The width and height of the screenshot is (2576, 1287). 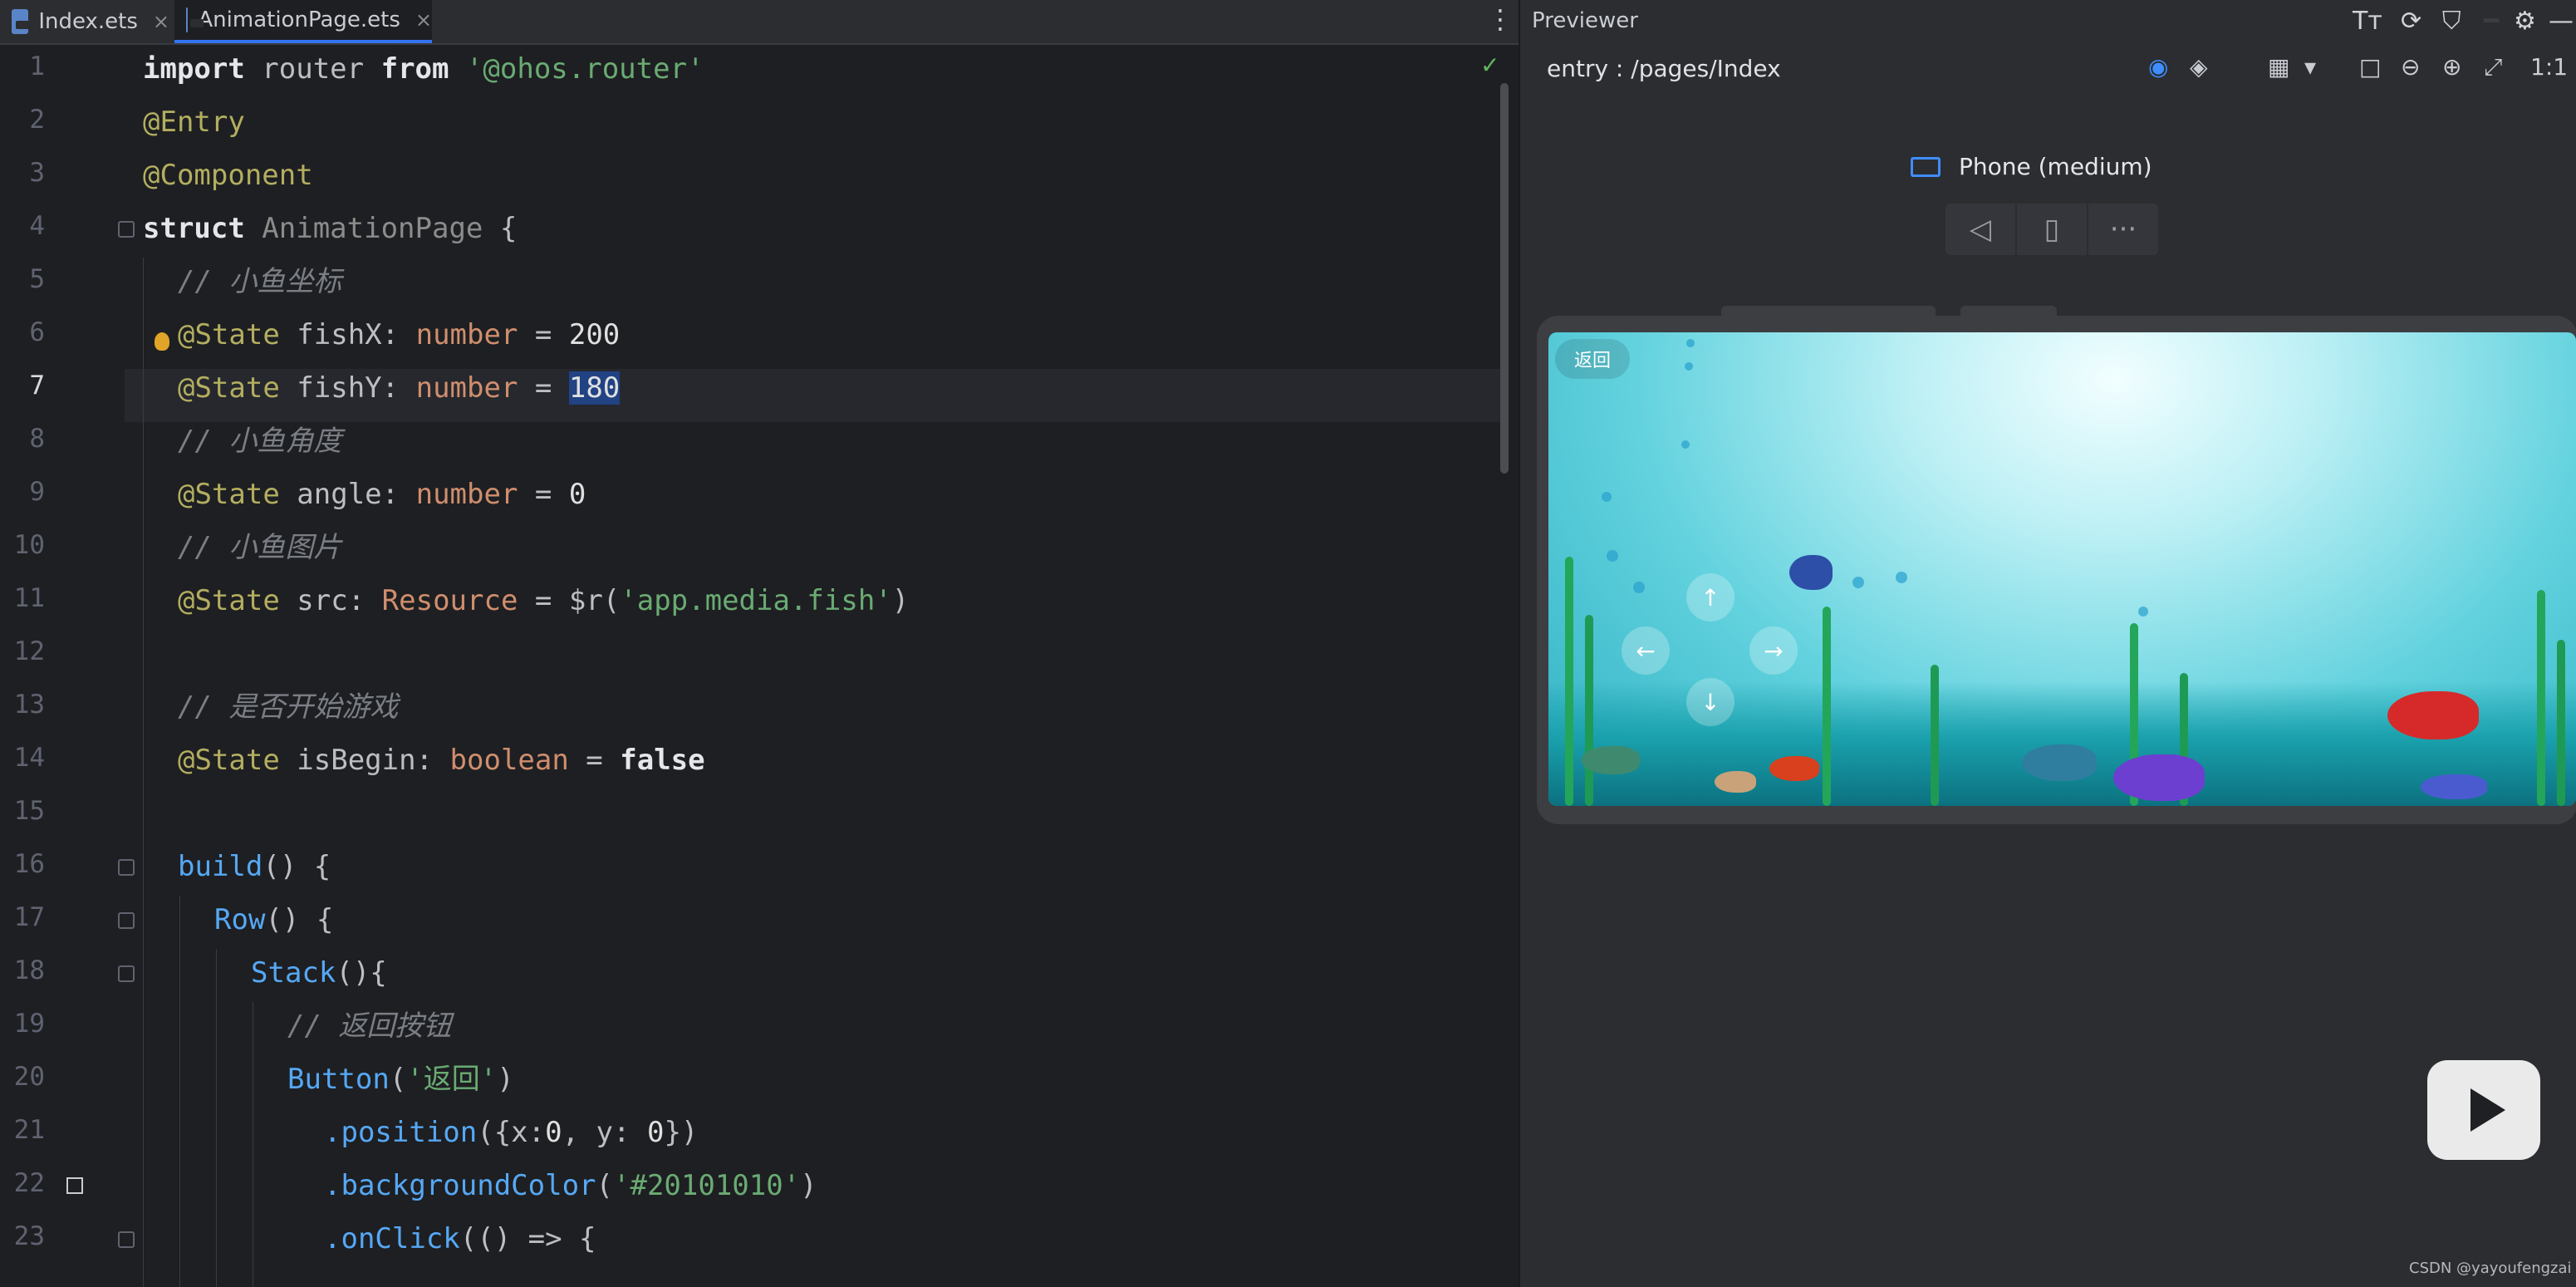 What do you see at coordinates (508, 228) in the screenshot?
I see `token: {` at bounding box center [508, 228].